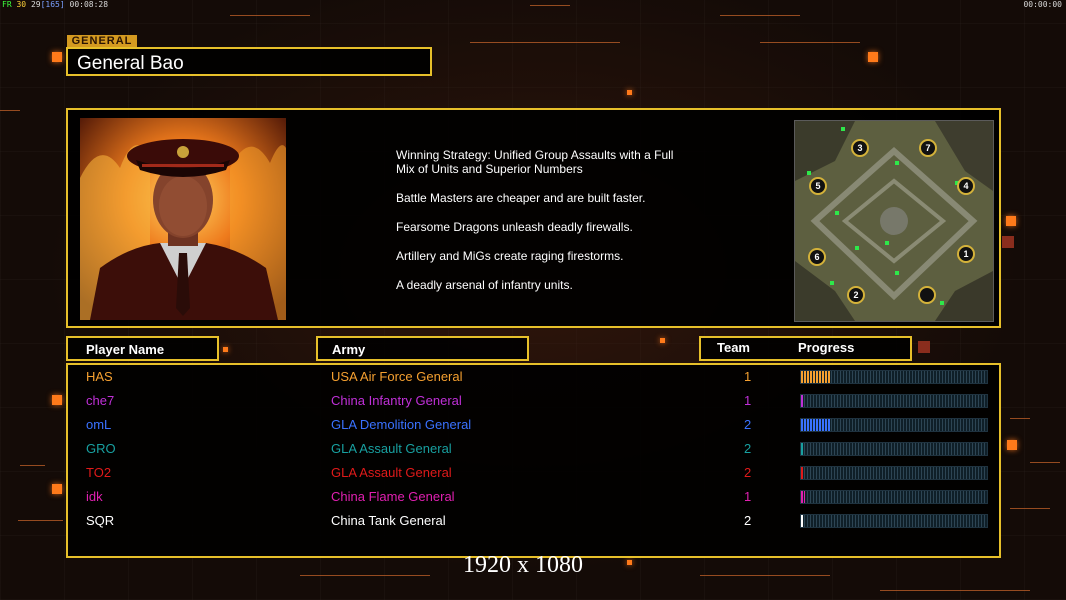 The height and width of the screenshot is (600, 1066). I want to click on player-army: China Tank General, so click(388, 520).